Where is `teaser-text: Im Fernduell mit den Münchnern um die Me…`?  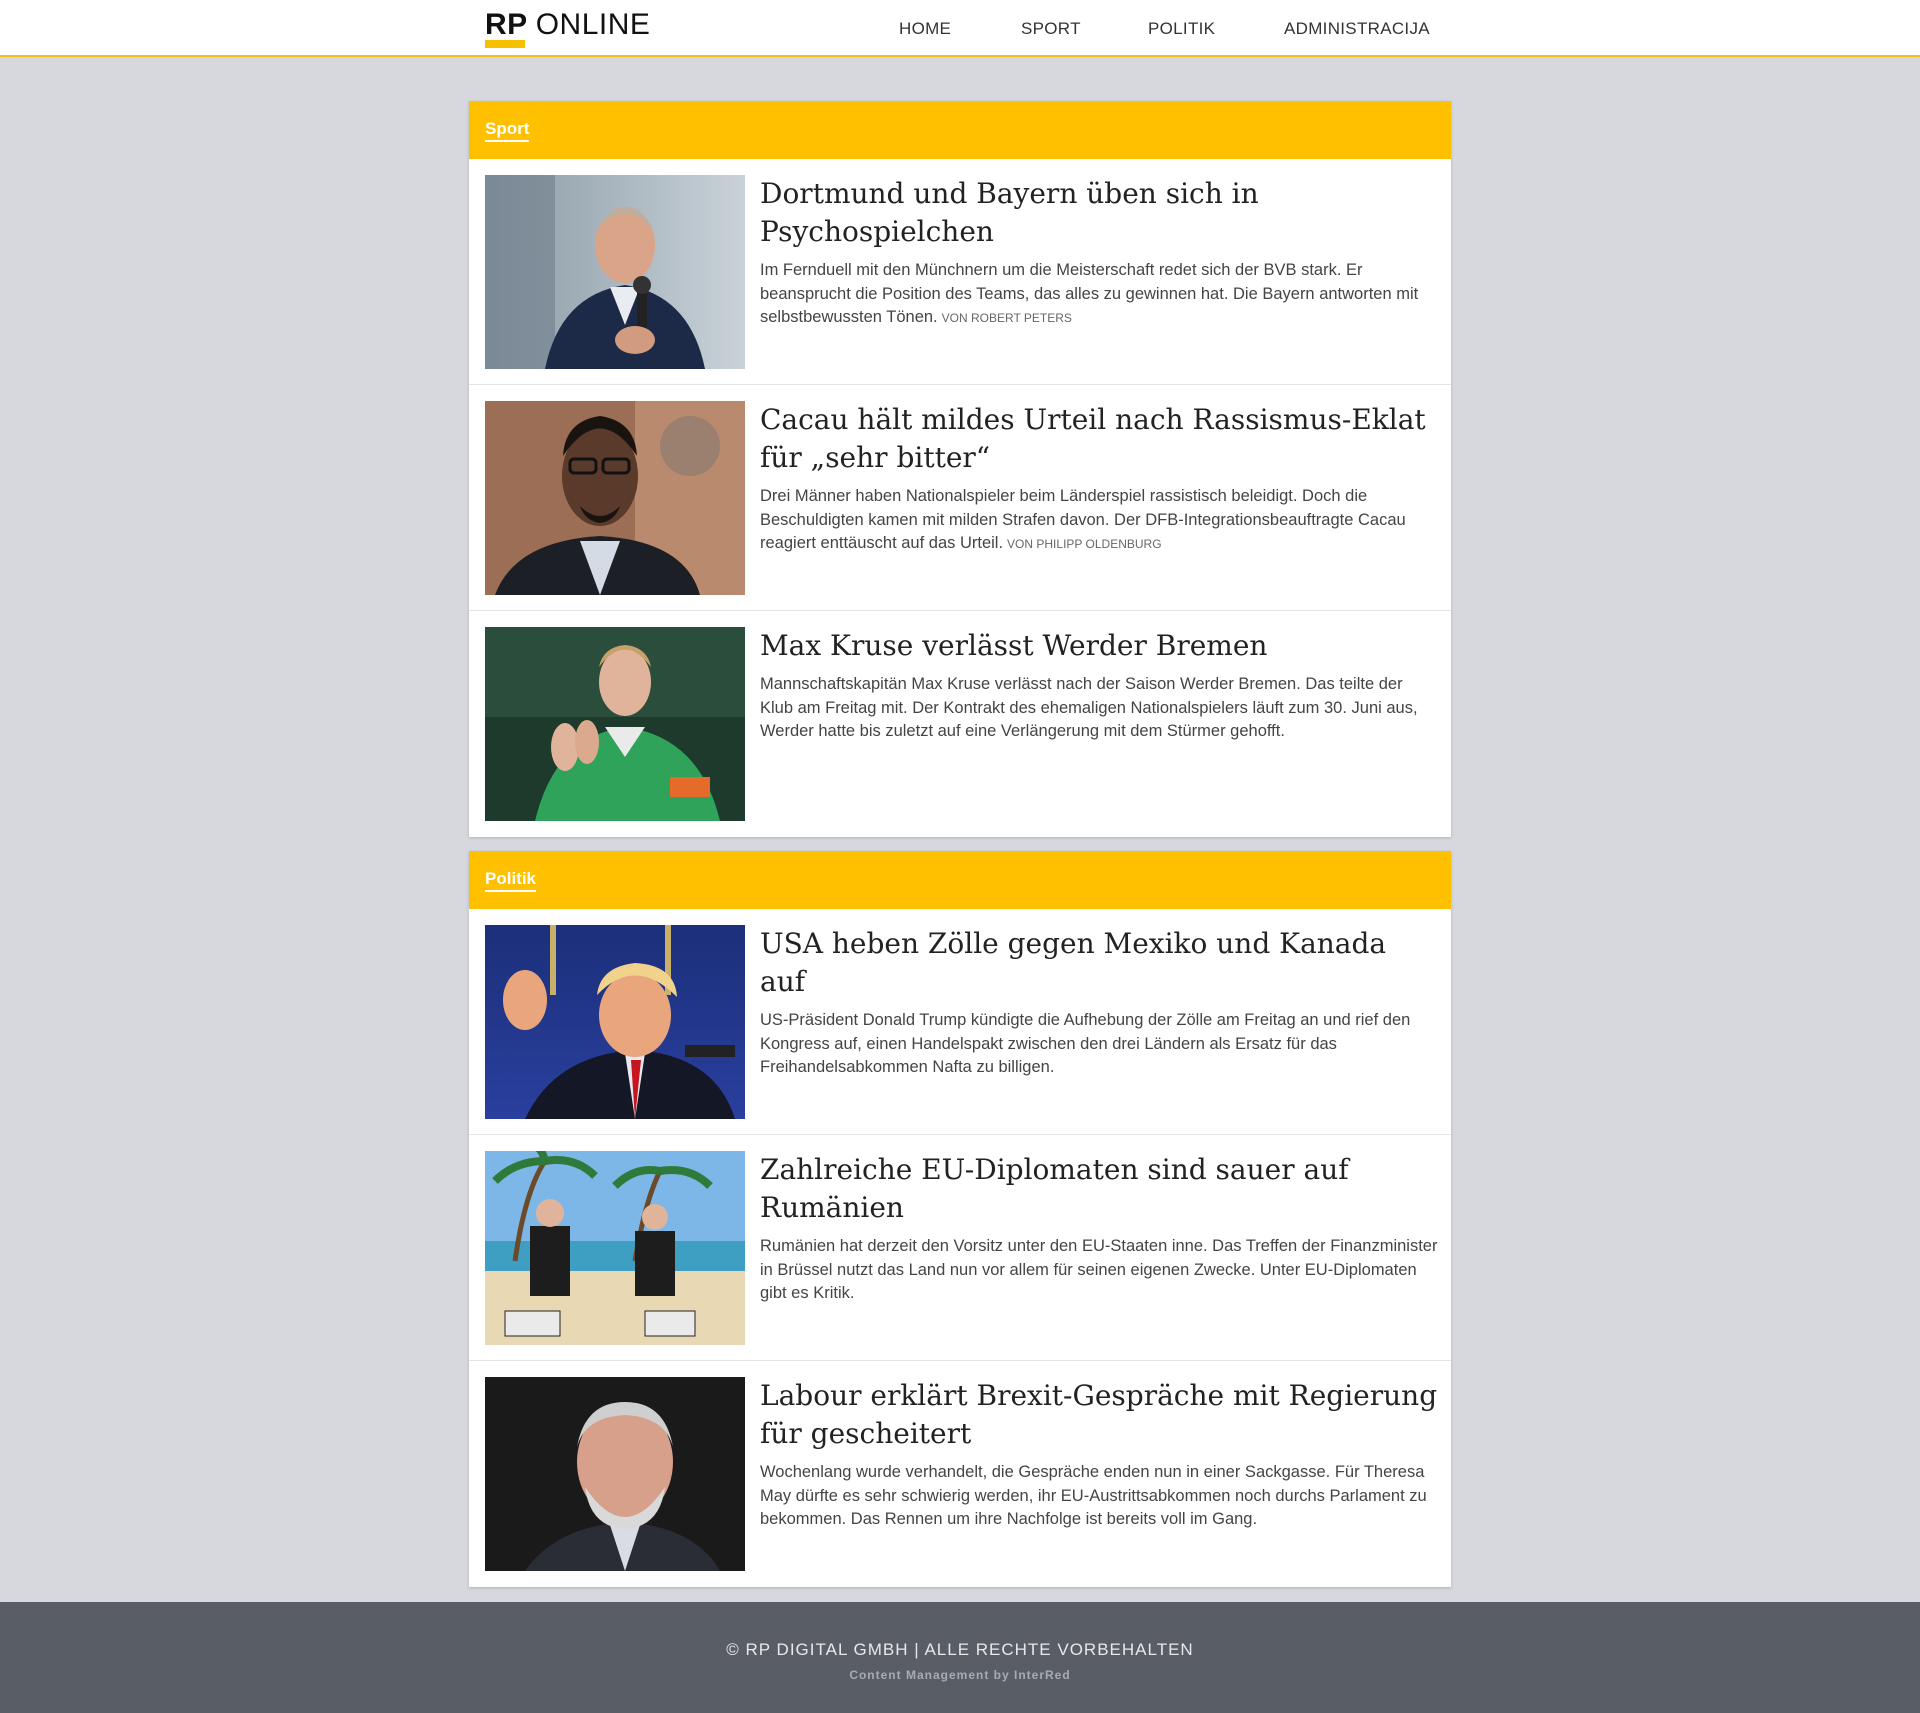
teaser-text: Im Fernduell mit den Münchnern um die Me… is located at coordinates (1089, 293).